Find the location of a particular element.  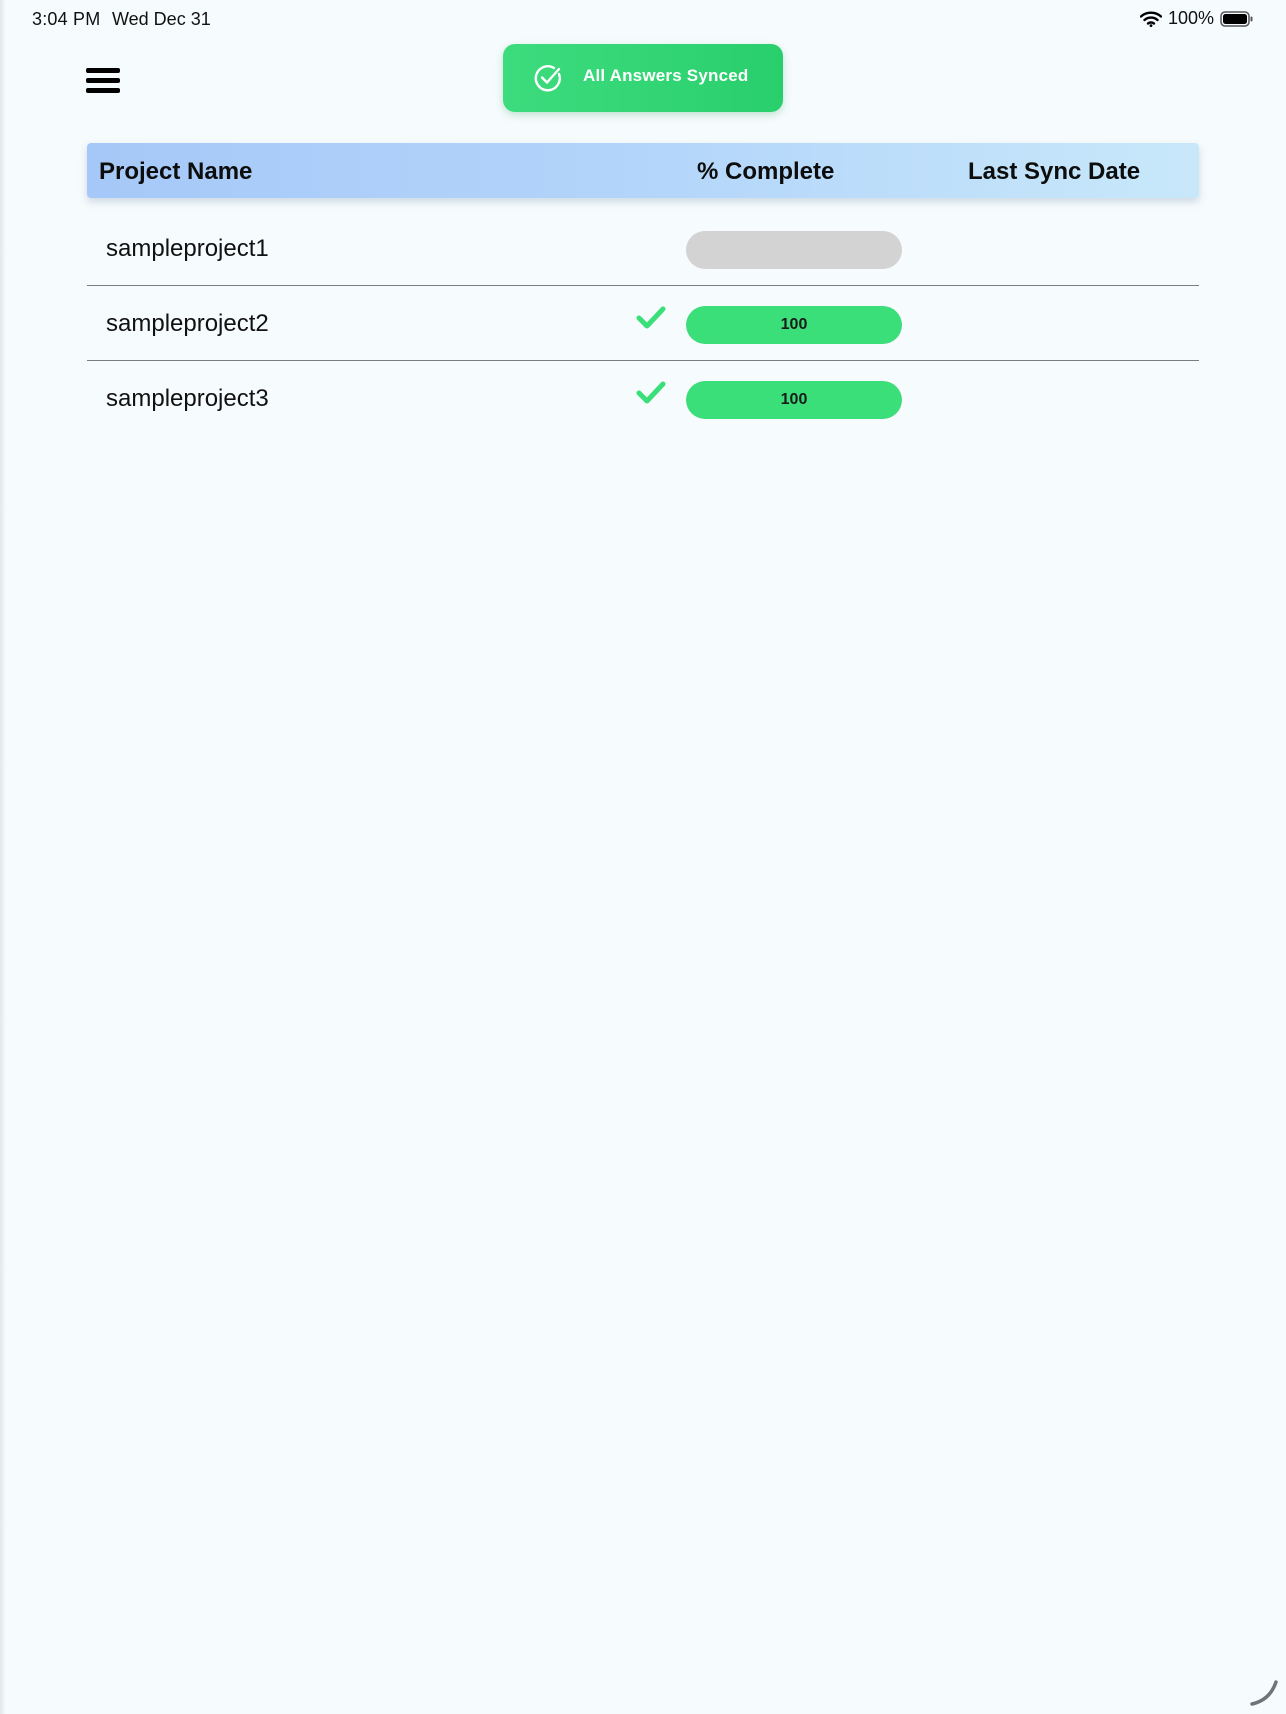

battery-icon is located at coordinates (1236, 18).